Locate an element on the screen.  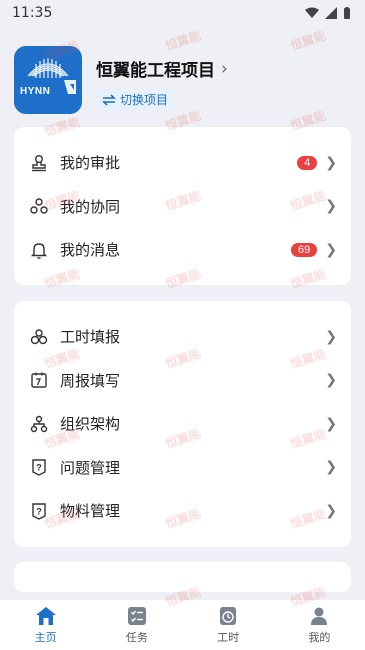
tab-timesheet: 工时 is located at coordinates (228, 625).